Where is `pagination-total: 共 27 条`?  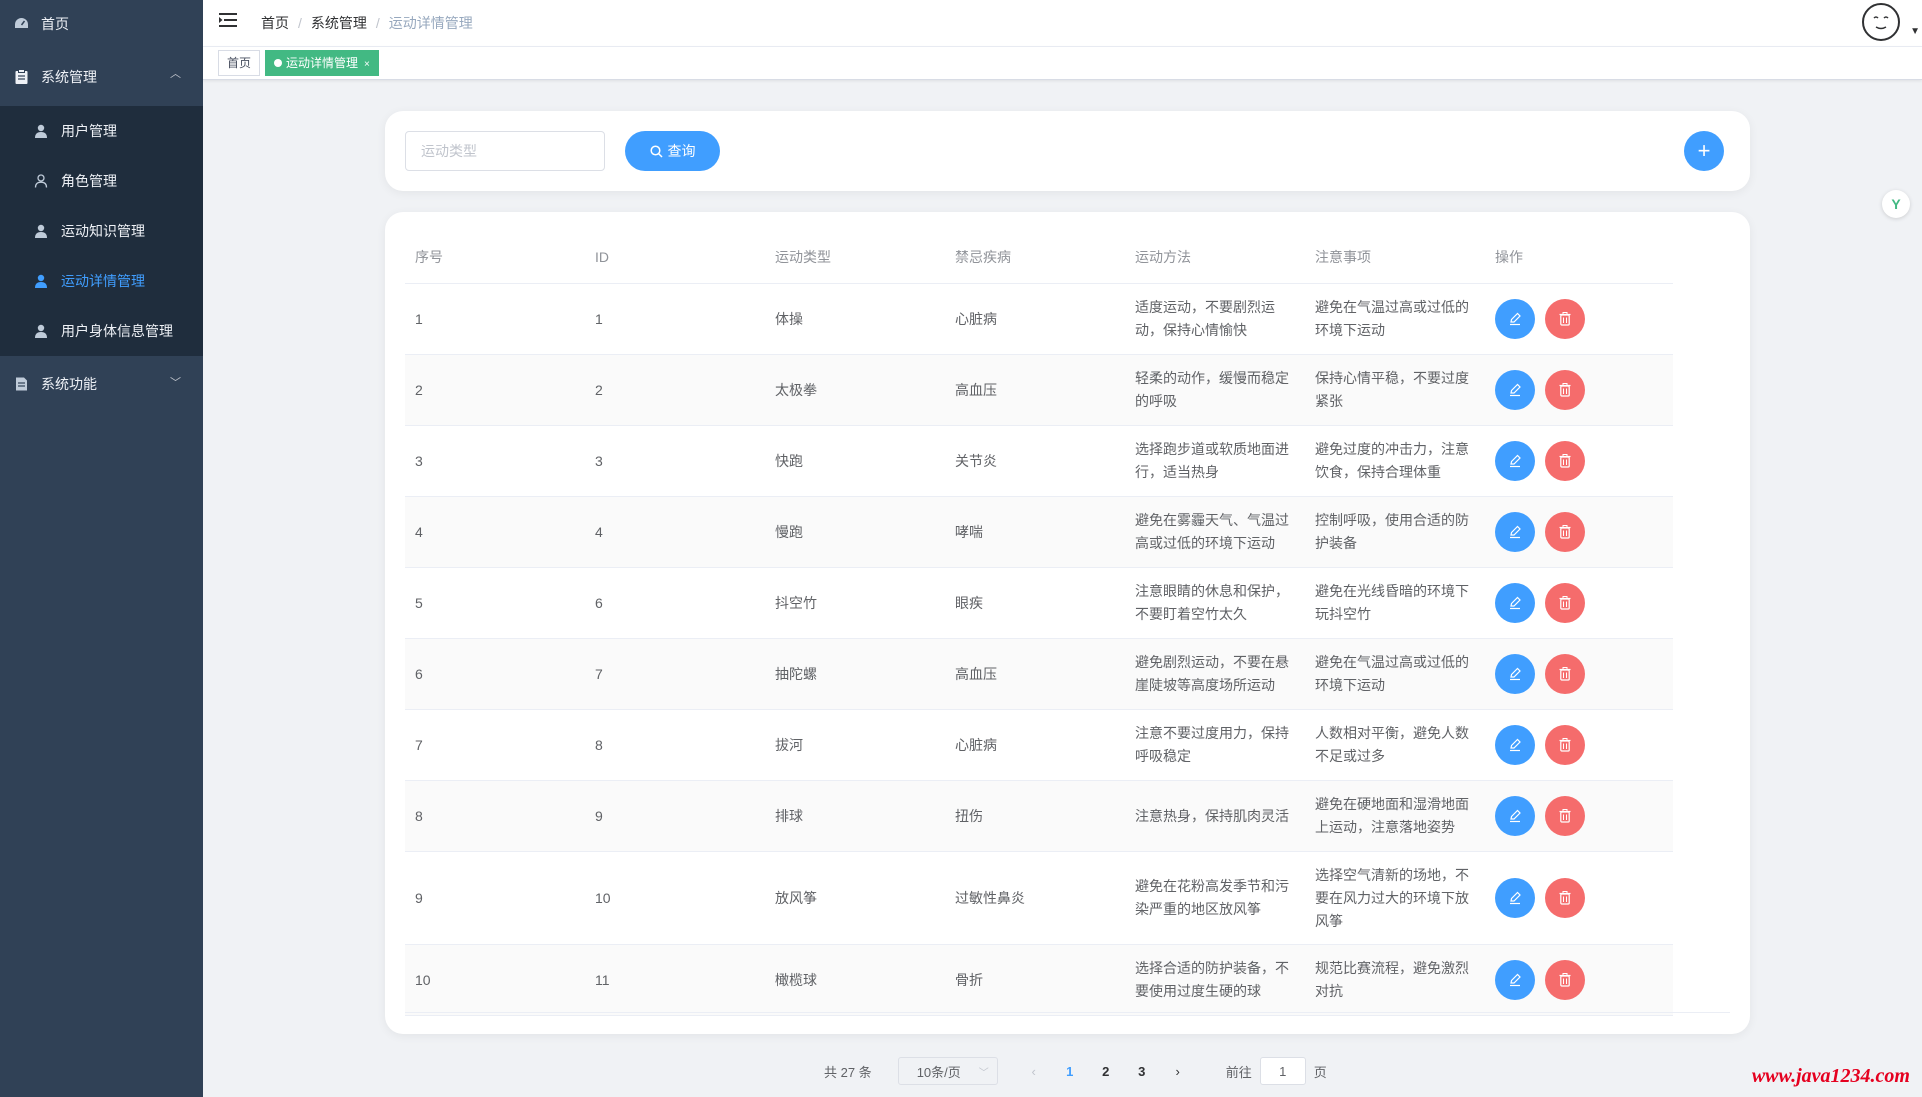
pagination-total: 共 27 条 is located at coordinates (848, 1072).